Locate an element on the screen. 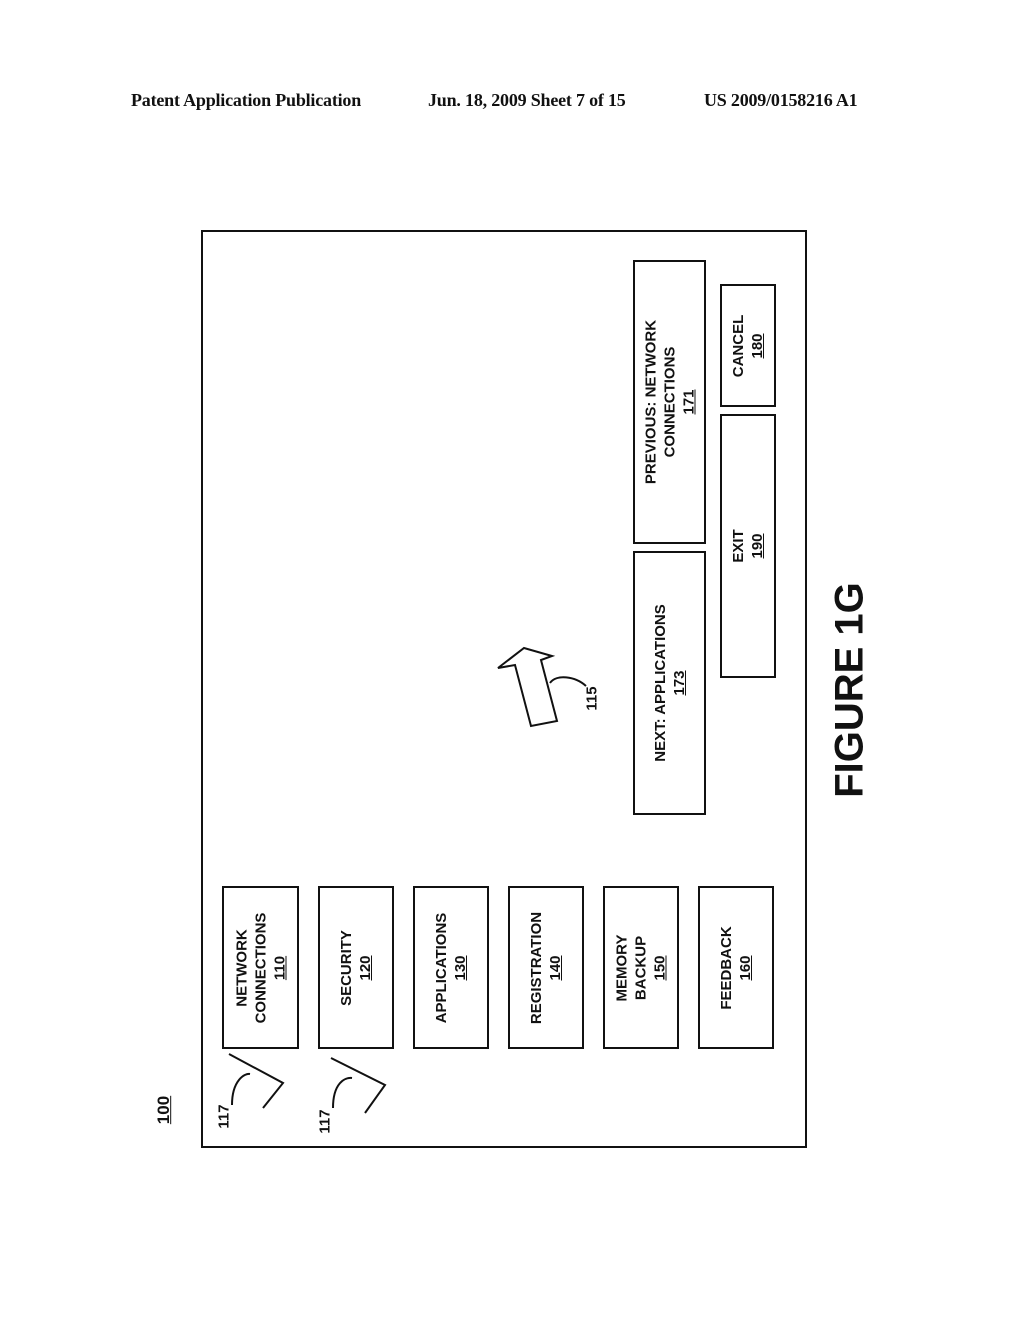 The image size is (1024, 1320). pointer-arrow-icon is located at coordinates (528, 687).